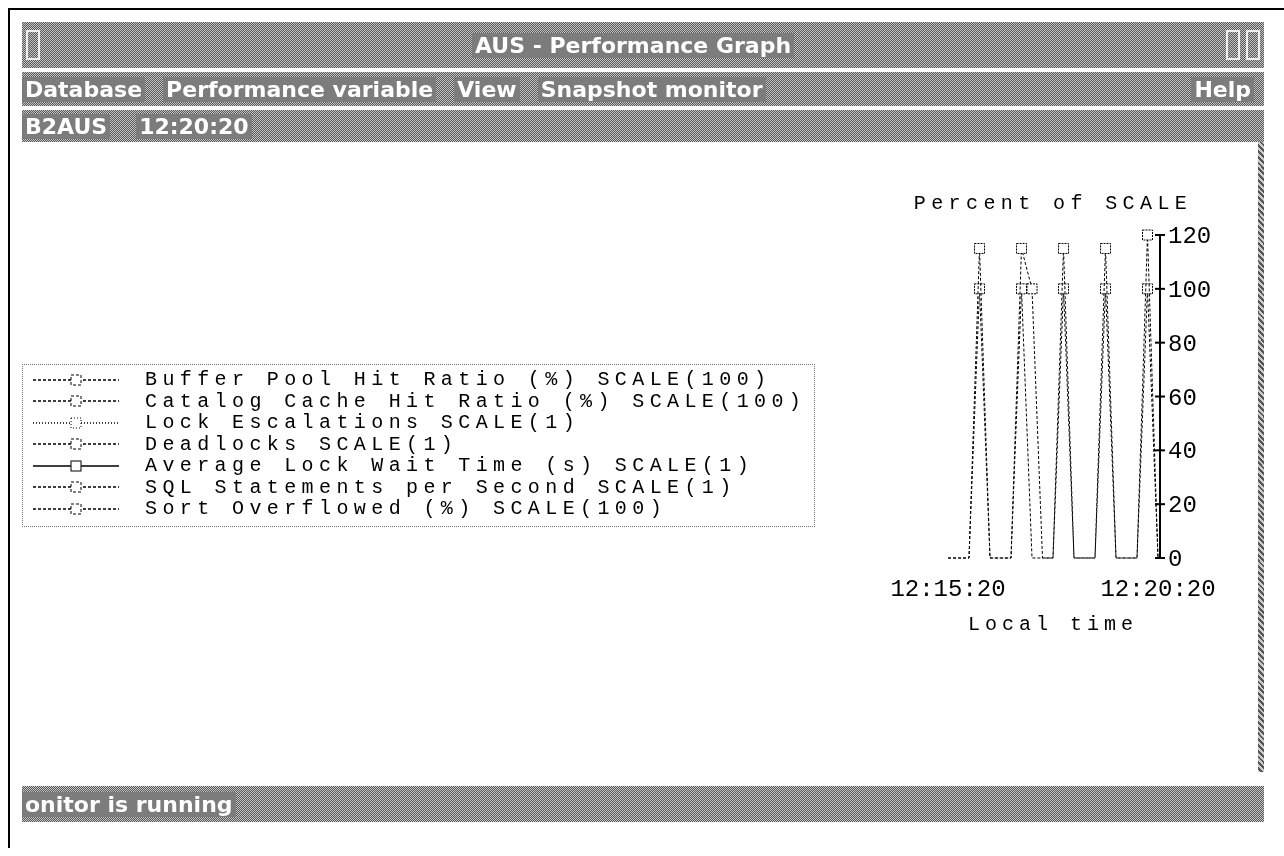 The image size is (1284, 856). What do you see at coordinates (948, 589) in the screenshot?
I see `x-tick-label: 12:15:20` at bounding box center [948, 589].